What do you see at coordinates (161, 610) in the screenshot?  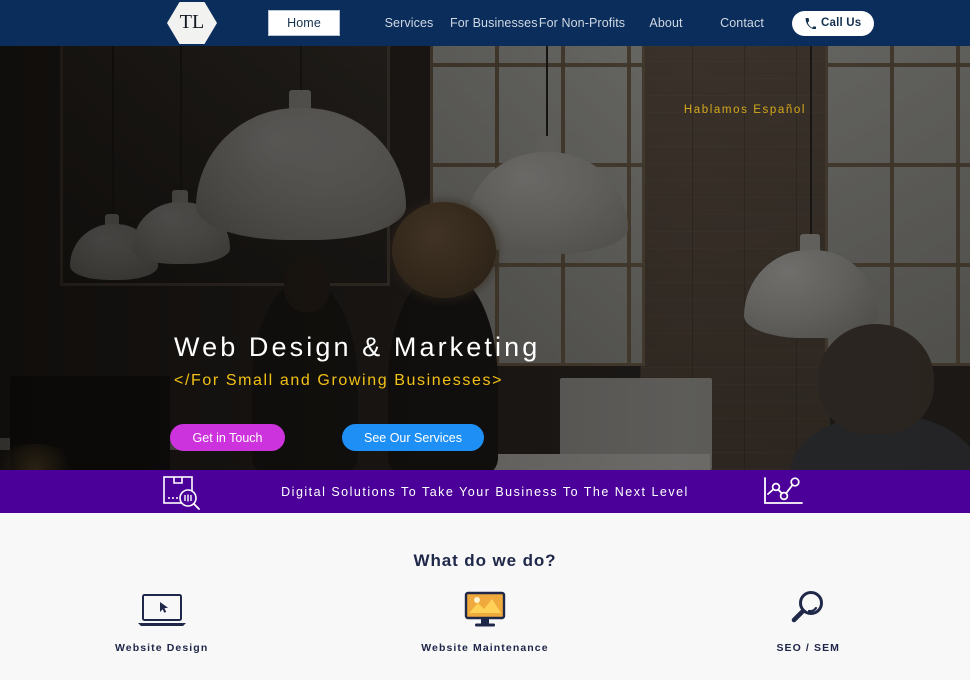 I see `laptop-cursor-icon` at bounding box center [161, 610].